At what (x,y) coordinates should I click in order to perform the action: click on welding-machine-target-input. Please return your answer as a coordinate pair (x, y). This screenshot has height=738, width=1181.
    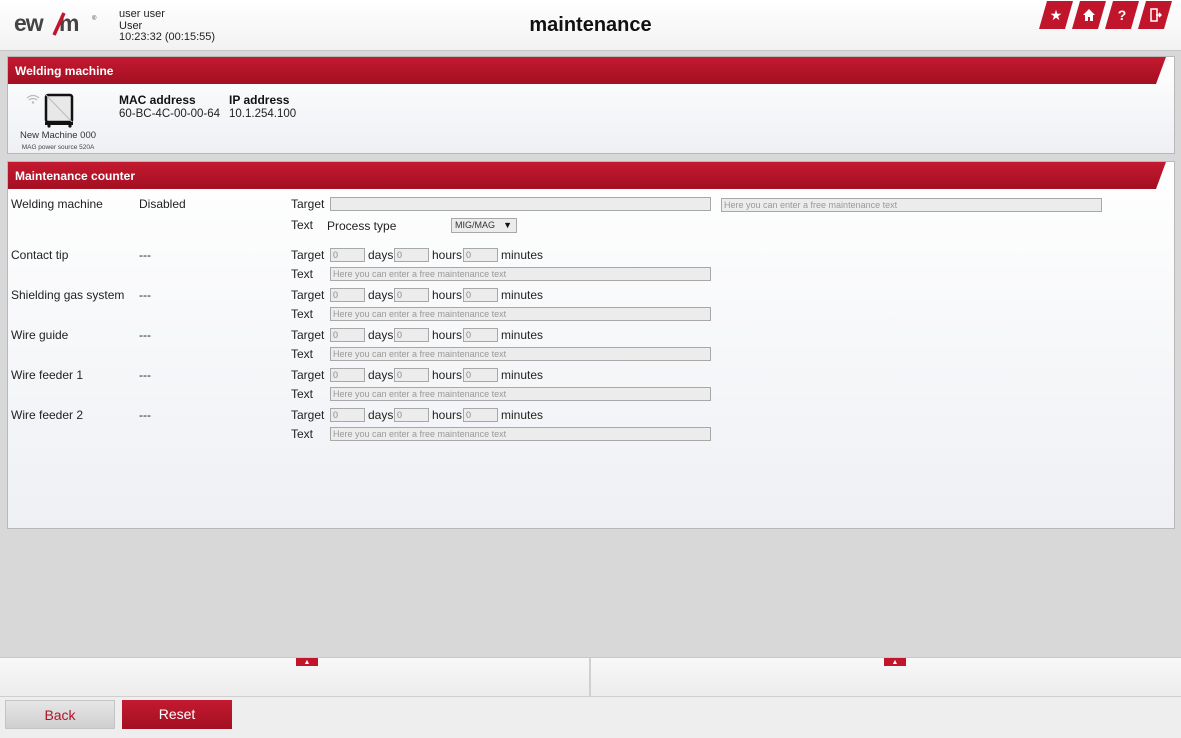
    Looking at the image, I should click on (520, 204).